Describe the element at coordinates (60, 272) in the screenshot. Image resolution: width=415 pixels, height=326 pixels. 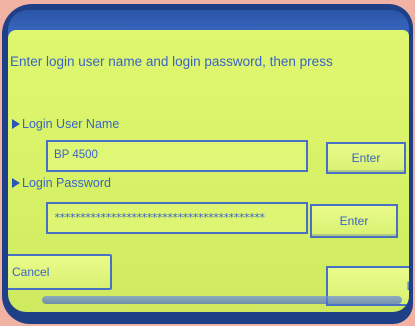
I see `cancel-button: Cancel` at that location.